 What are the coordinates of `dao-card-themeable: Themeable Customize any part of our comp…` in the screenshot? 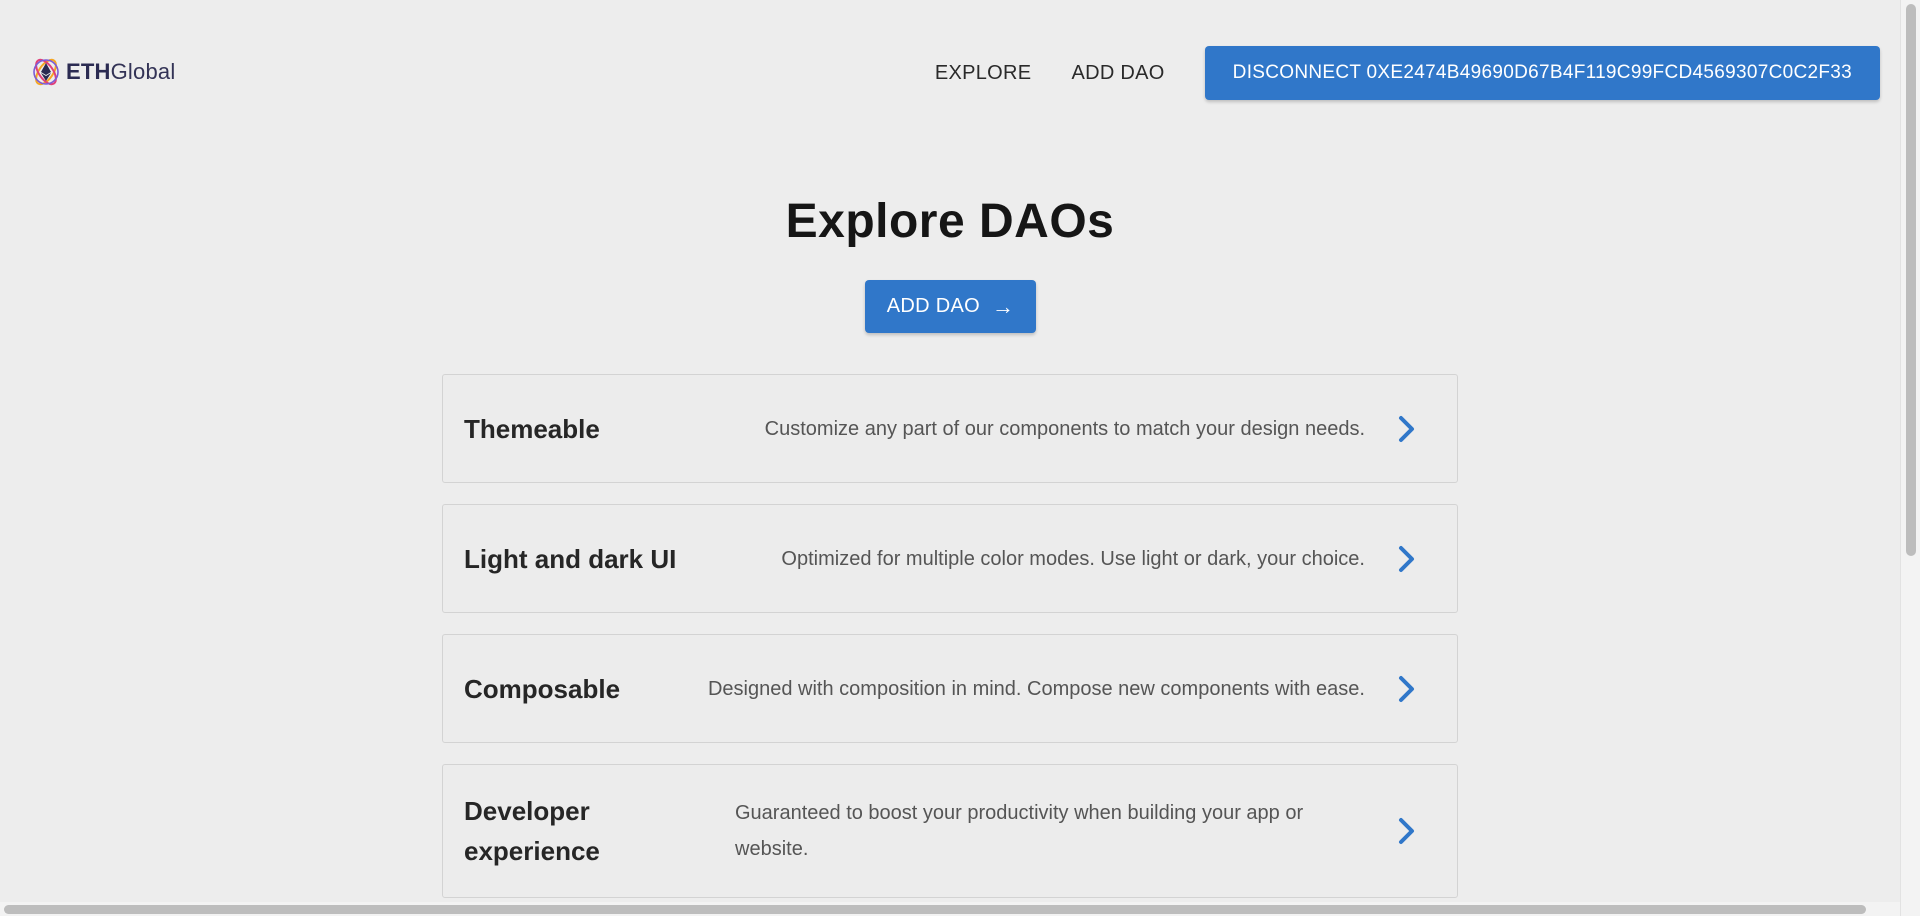 It's located at (950, 428).